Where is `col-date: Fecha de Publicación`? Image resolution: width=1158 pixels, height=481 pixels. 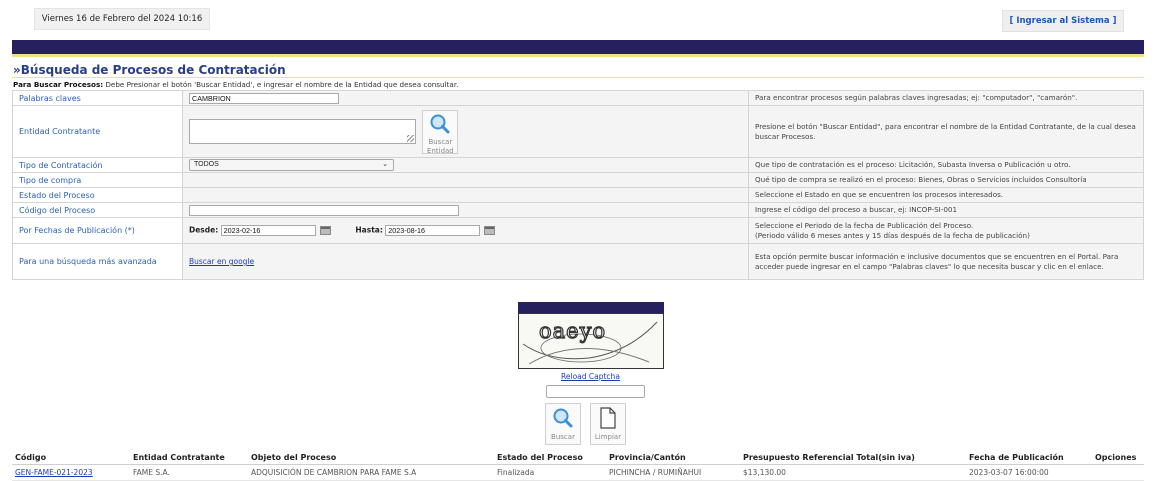 col-date: Fecha de Publicación is located at coordinates (1029, 458).